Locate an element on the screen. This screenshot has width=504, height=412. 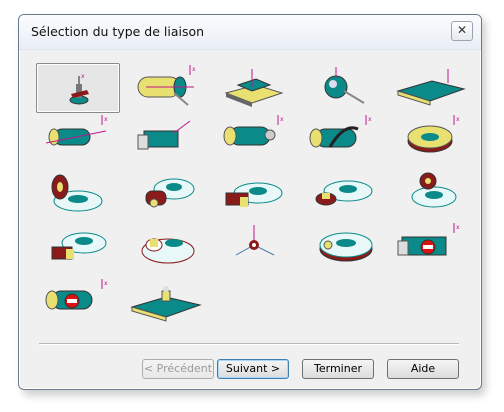
dialog-title: Sélection du type de liaison is located at coordinates (118, 31).